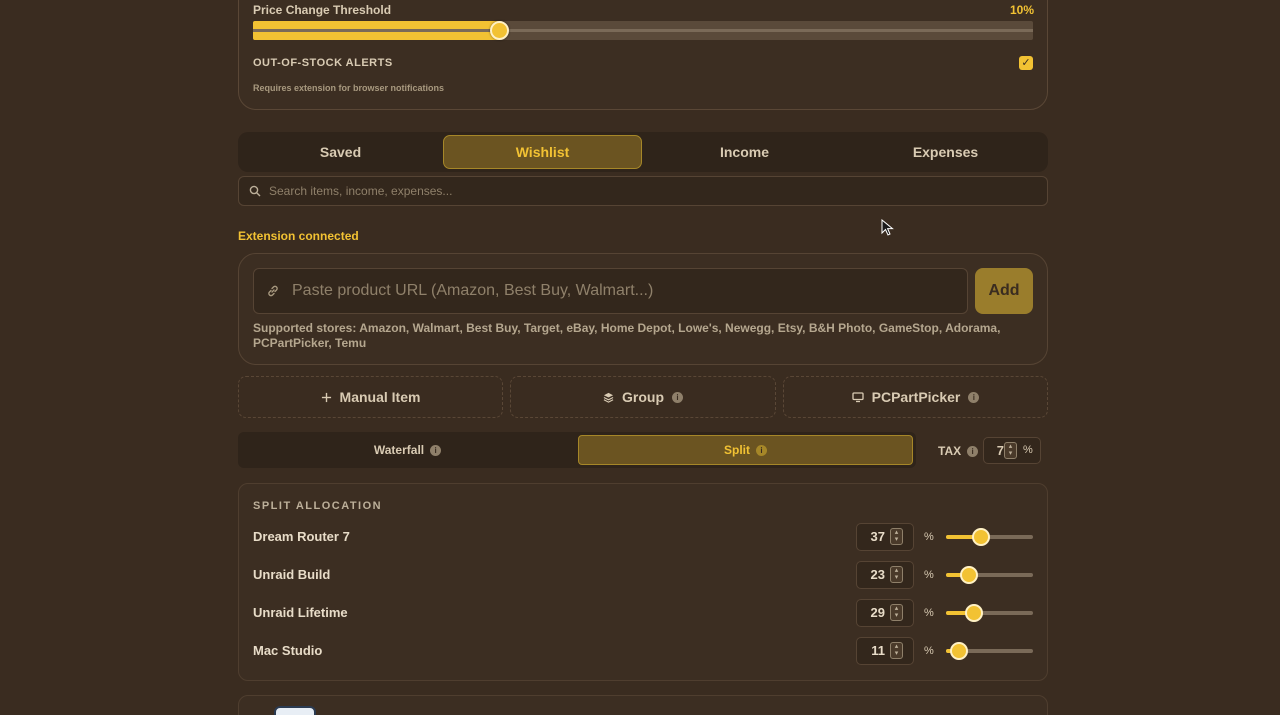  Describe the element at coordinates (649, 191) in the screenshot. I see `search-input` at that location.